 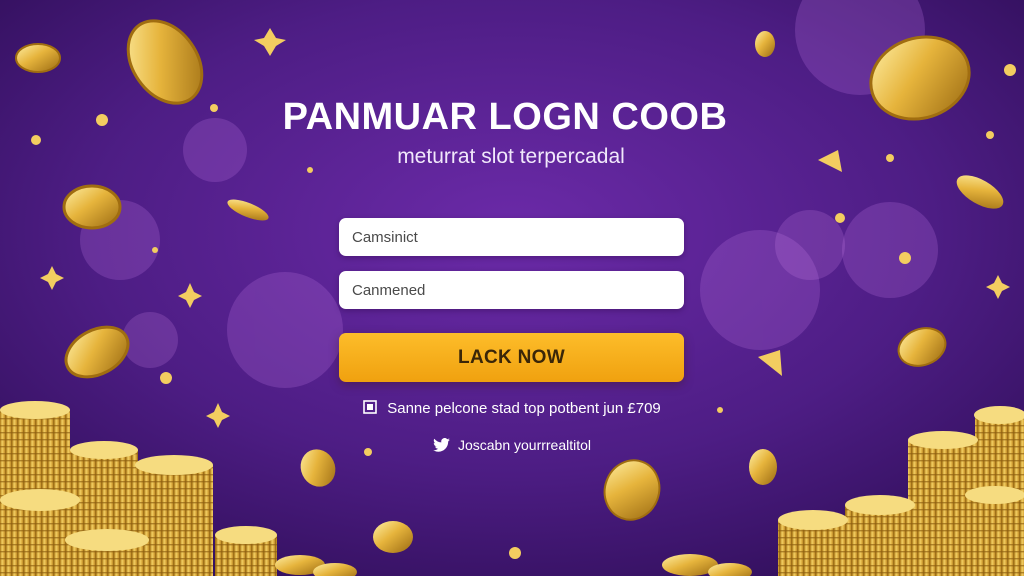 I want to click on page-title: PANMUAR LOGN COOB, so click(x=505, y=117).